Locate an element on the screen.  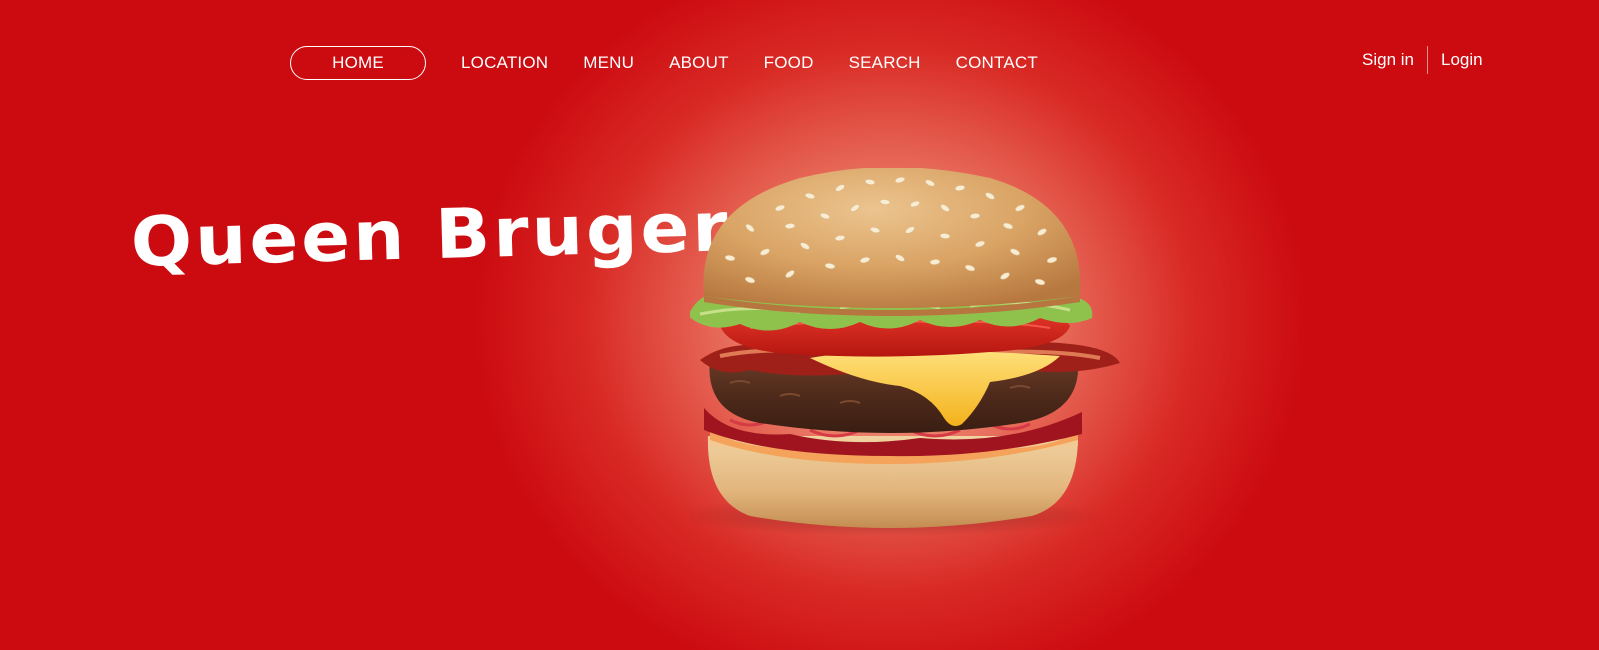
nav-item-about: ABOUT is located at coordinates (699, 63).